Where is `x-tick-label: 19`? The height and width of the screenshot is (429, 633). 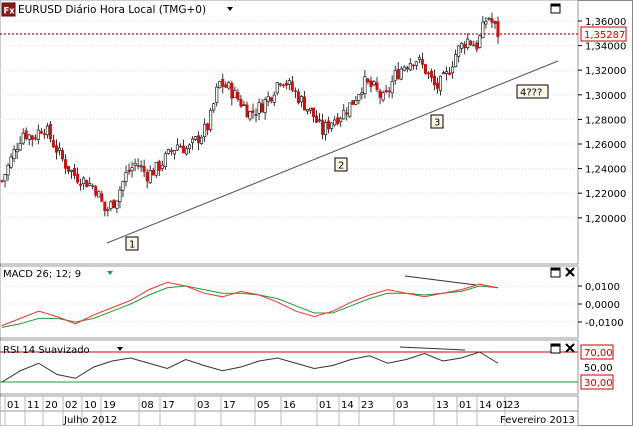
x-tick-label: 19 is located at coordinates (109, 405).